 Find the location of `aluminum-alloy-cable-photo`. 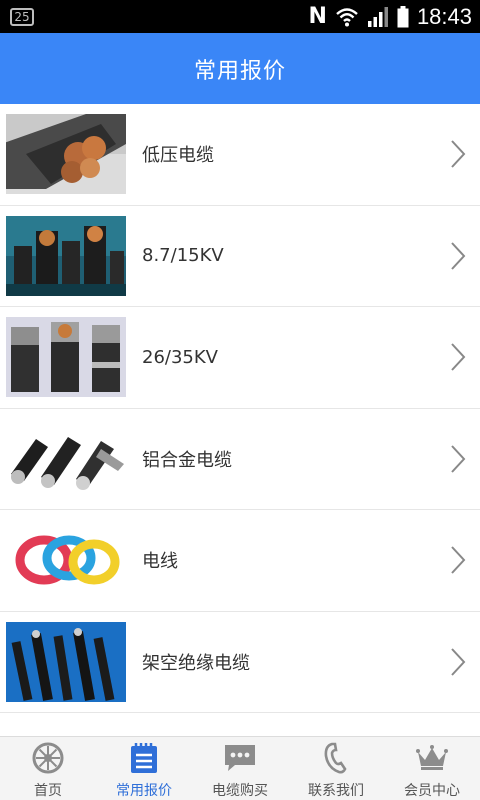

aluminum-alloy-cable-photo is located at coordinates (66, 458).